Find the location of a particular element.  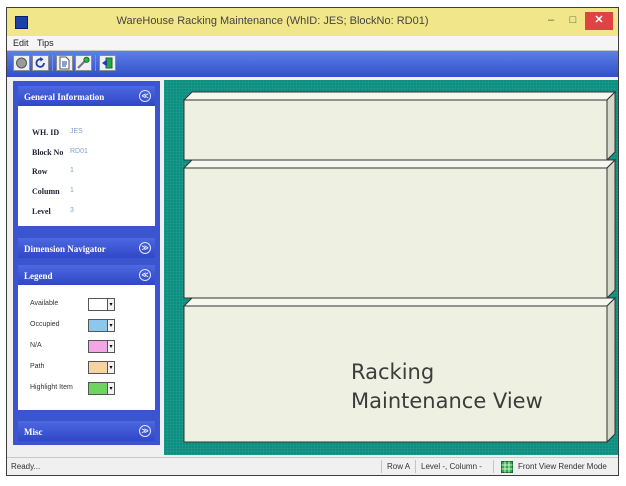

row-value: 1 is located at coordinates (72, 170).